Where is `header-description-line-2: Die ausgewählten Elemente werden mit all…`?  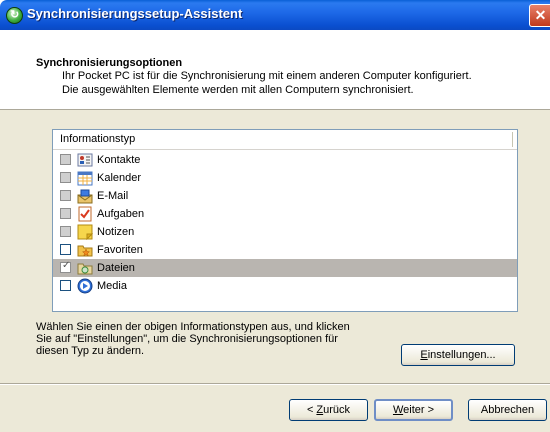
header-description-line-2: Die ausgewählten Elemente werden mit all… is located at coordinates (238, 90).